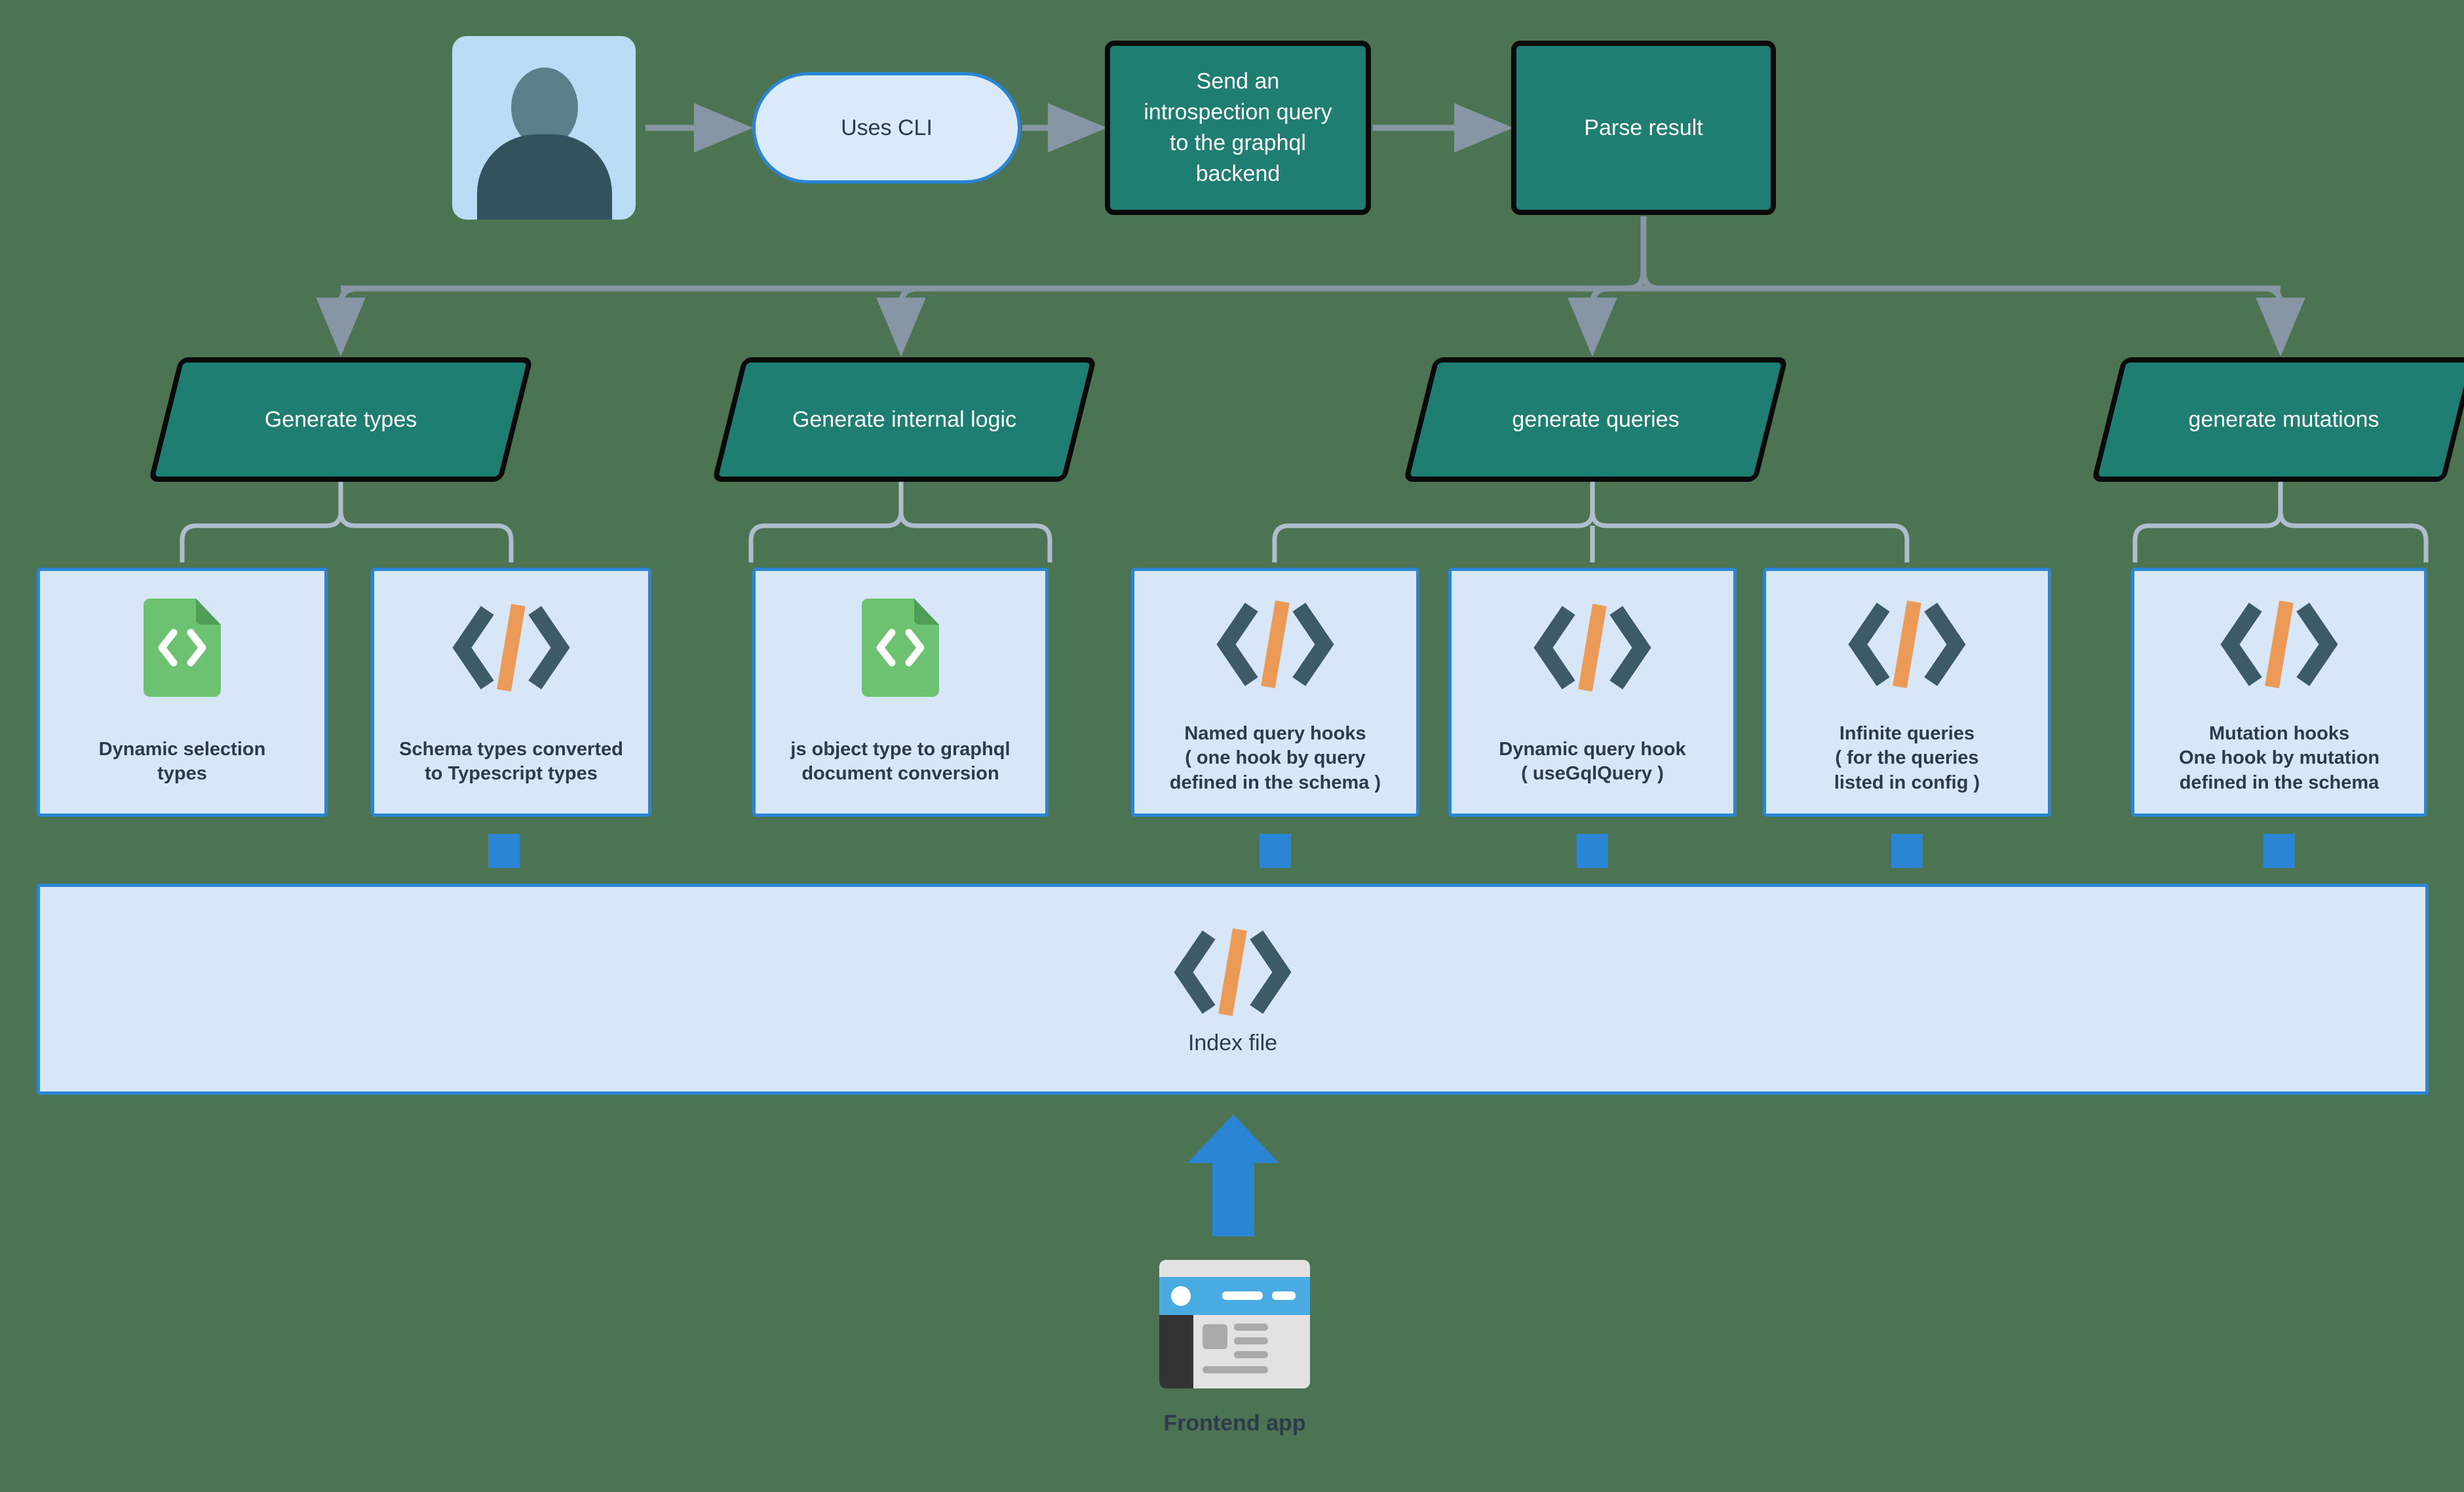 The height and width of the screenshot is (1492, 2464). What do you see at coordinates (900, 522) in the screenshot?
I see `bracket-generate-internal-logic` at bounding box center [900, 522].